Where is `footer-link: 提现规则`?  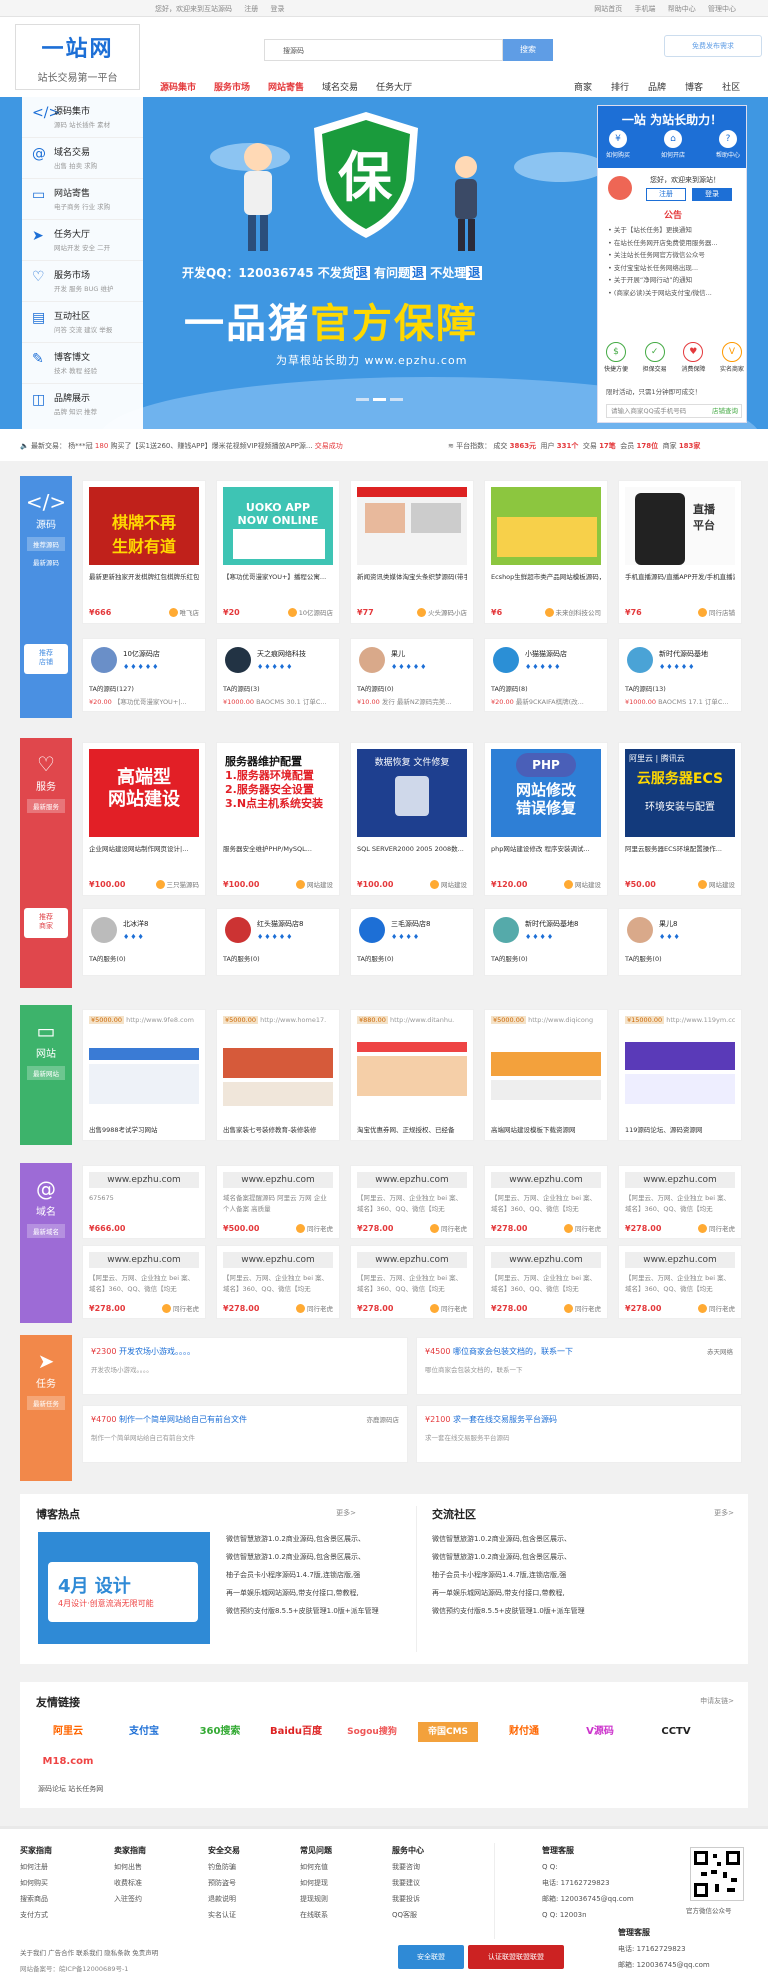
footer-link: 提现规则 is located at coordinates (316, 1899).